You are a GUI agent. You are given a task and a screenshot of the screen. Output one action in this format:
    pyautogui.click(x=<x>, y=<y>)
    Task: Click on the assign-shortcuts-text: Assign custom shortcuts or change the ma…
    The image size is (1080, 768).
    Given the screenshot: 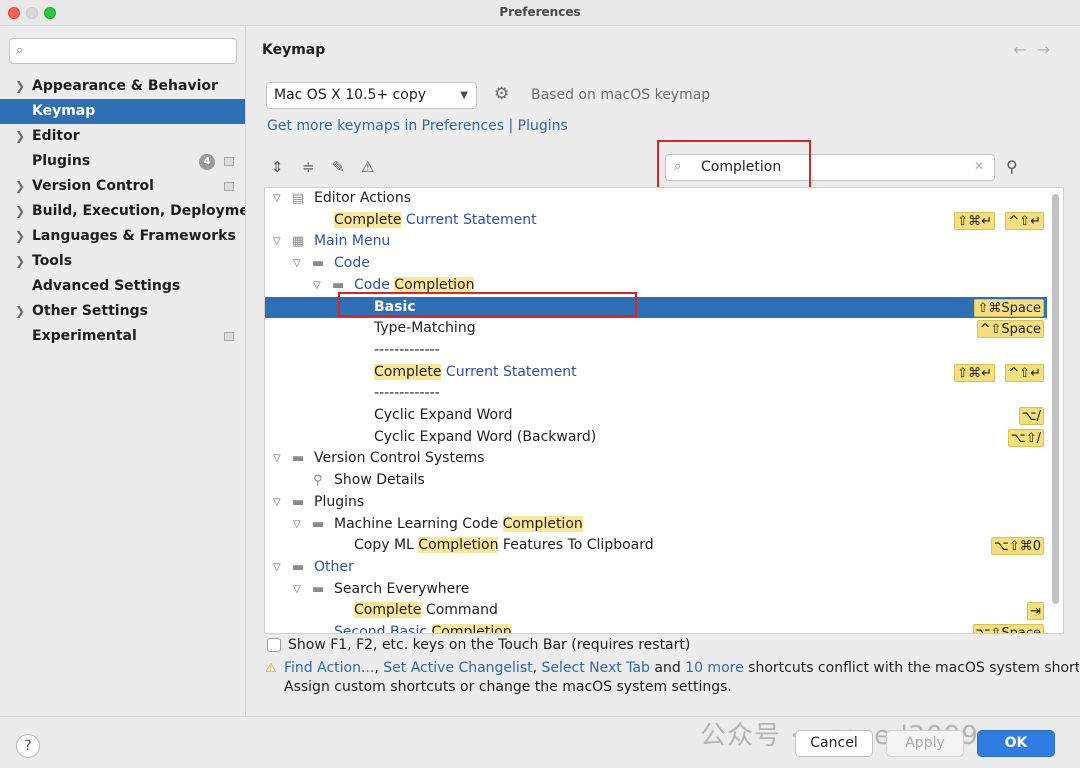 What is the action you would take?
    pyautogui.click(x=508, y=687)
    